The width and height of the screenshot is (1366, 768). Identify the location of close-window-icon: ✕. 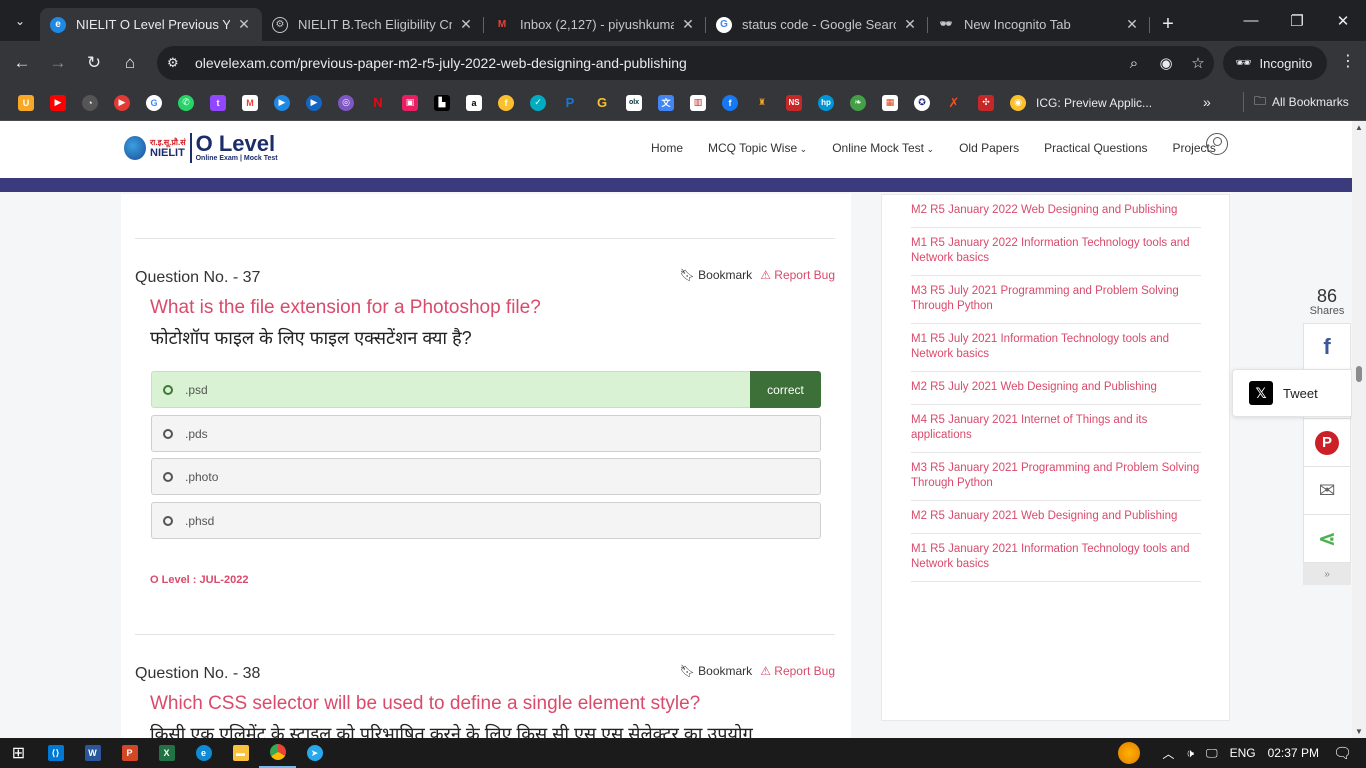
(1343, 20).